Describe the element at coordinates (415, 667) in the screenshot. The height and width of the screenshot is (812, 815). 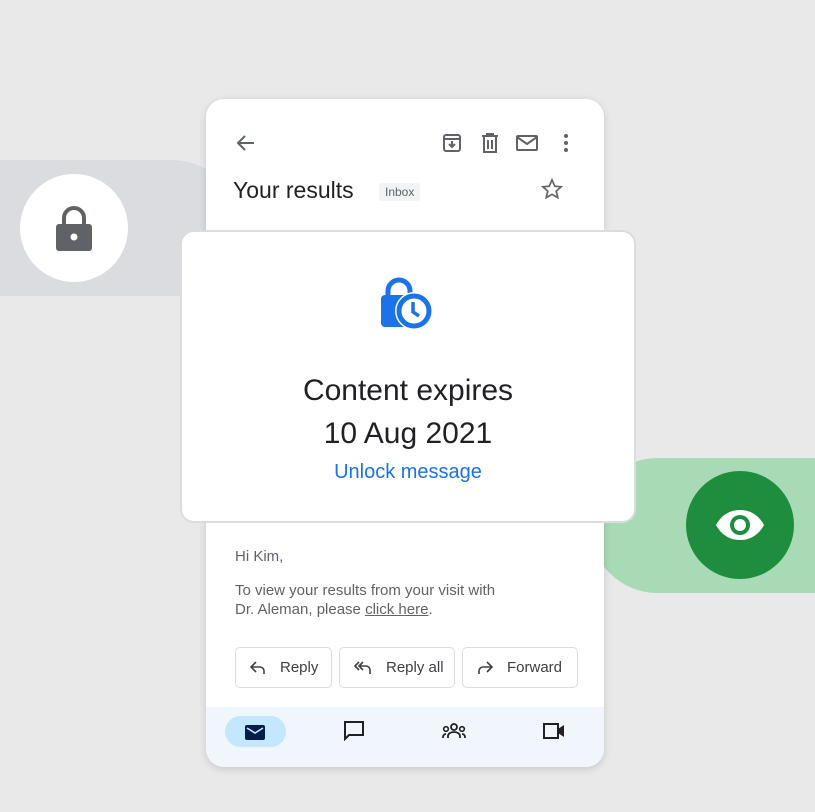
I see `reply-all-label: Reply all` at that location.